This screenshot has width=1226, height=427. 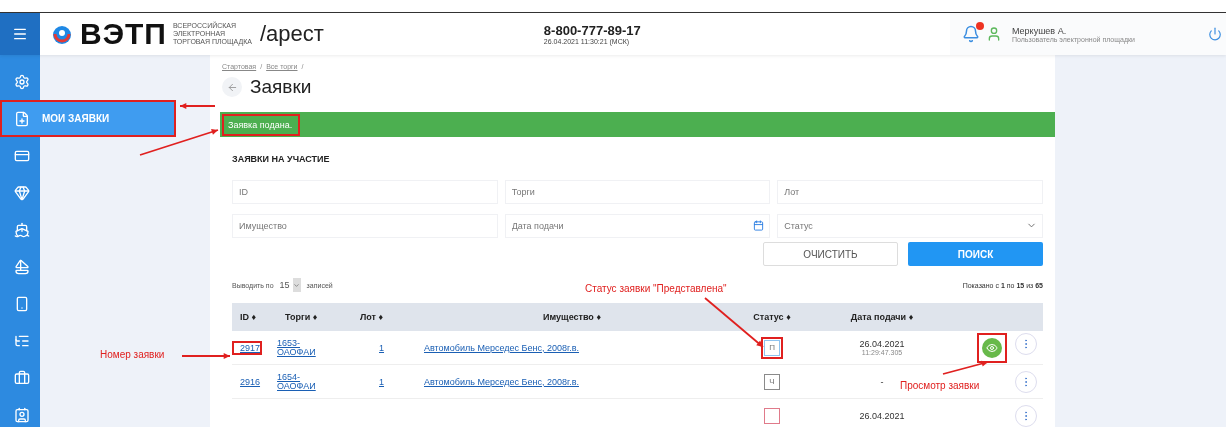 What do you see at coordinates (261, 124) in the screenshot?
I see `success-message: Заявка подана.` at bounding box center [261, 124].